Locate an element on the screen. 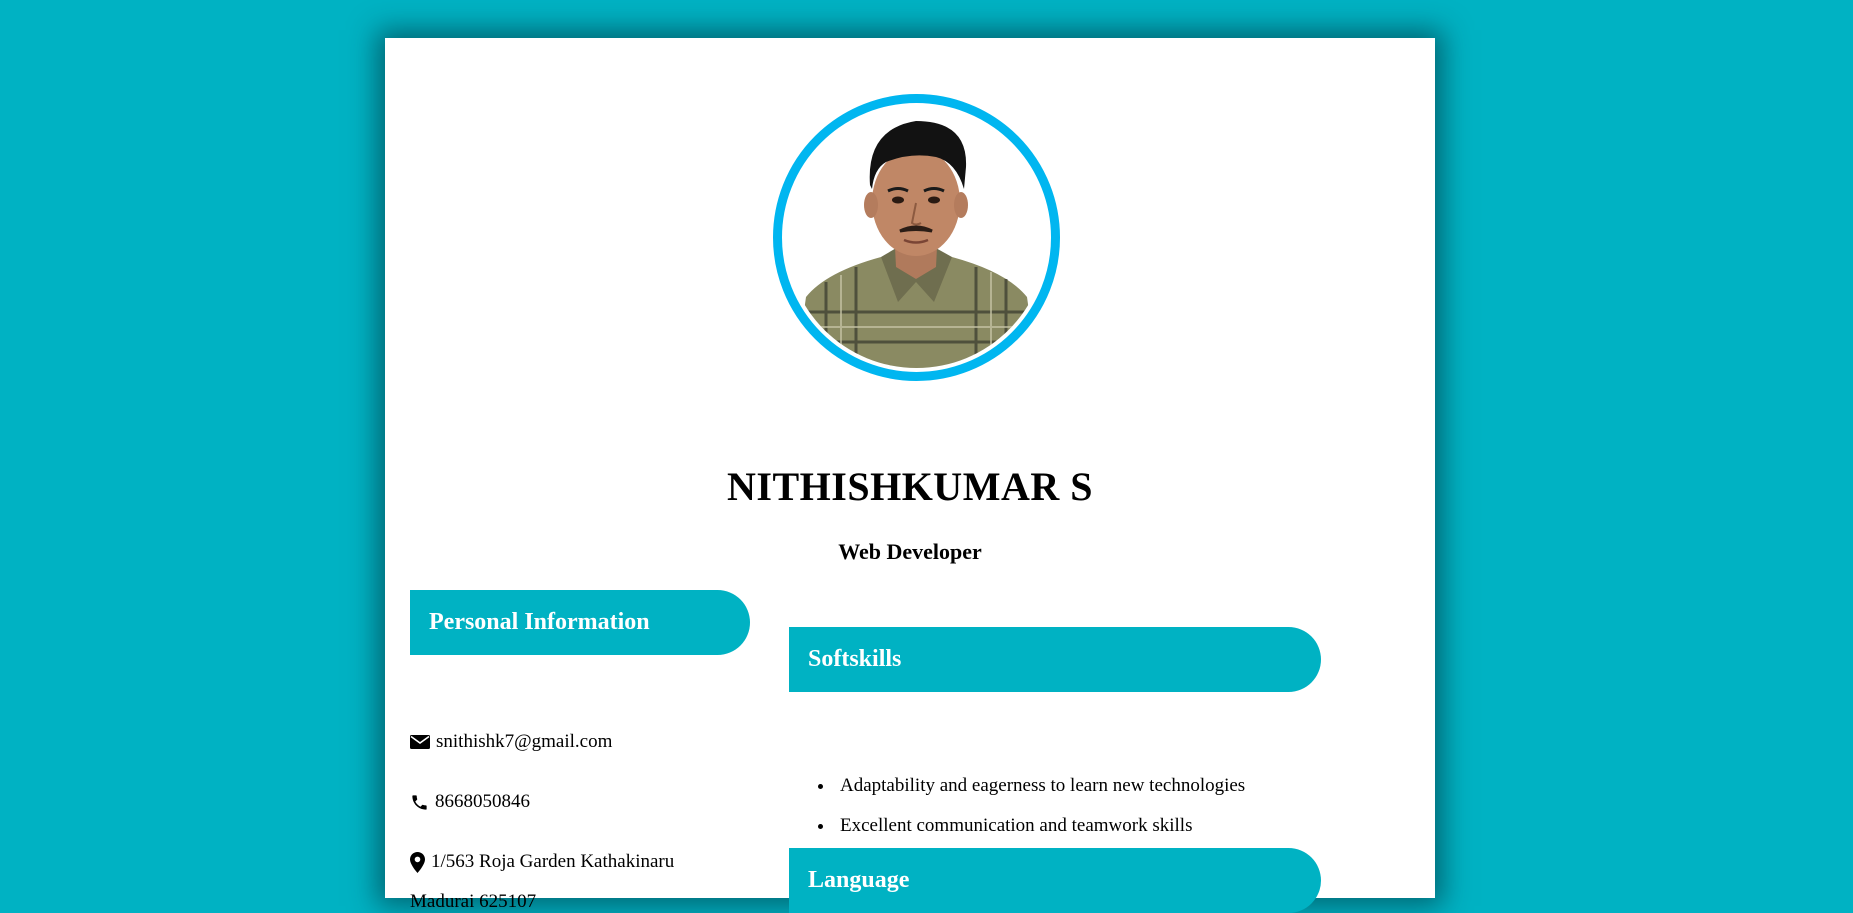  profile-photo is located at coordinates (916, 237).